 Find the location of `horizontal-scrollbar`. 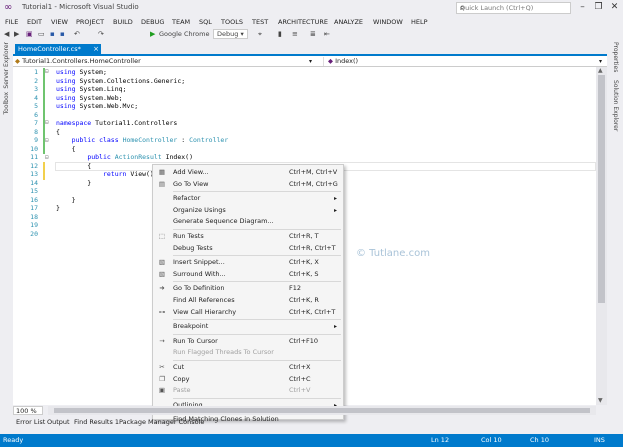

horizontal-scrollbar is located at coordinates (322, 410).